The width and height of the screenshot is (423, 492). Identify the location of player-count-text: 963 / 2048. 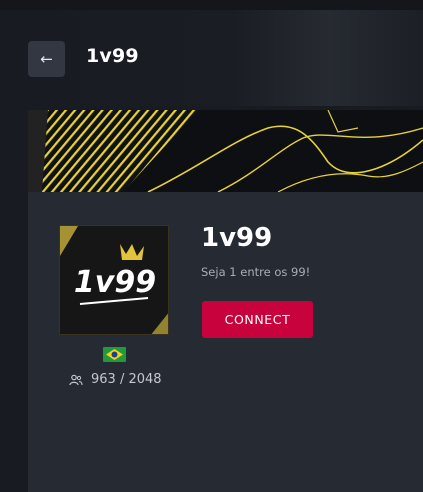
(126, 379).